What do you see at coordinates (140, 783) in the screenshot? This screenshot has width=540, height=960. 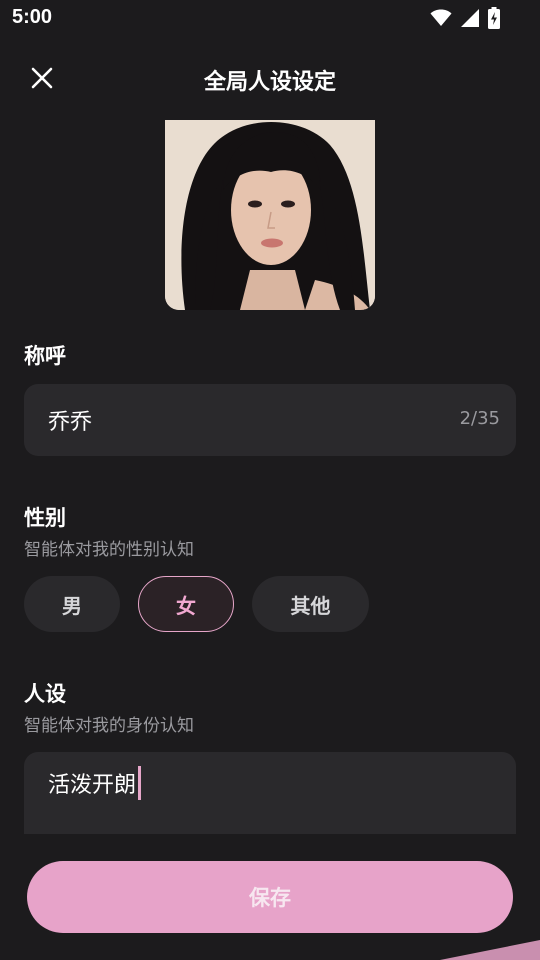 I see `text-cursor` at bounding box center [140, 783].